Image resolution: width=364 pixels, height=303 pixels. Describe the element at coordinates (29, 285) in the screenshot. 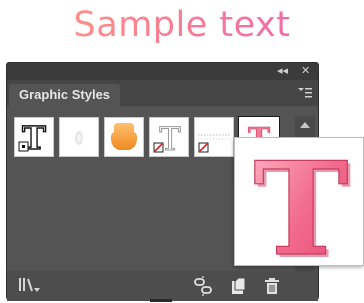

I see `graphic-styles-libraries-menu-icon` at that location.